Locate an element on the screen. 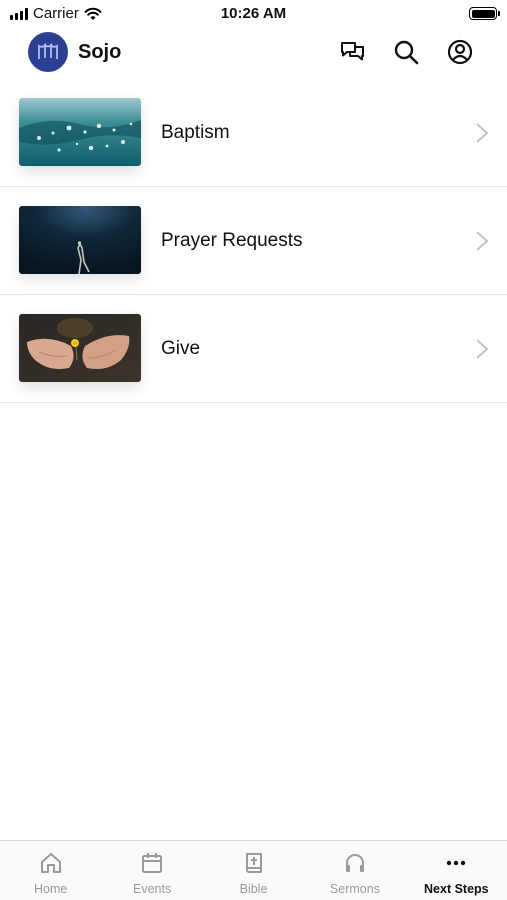 The width and height of the screenshot is (507, 900). more-icon is located at coordinates (456, 863).